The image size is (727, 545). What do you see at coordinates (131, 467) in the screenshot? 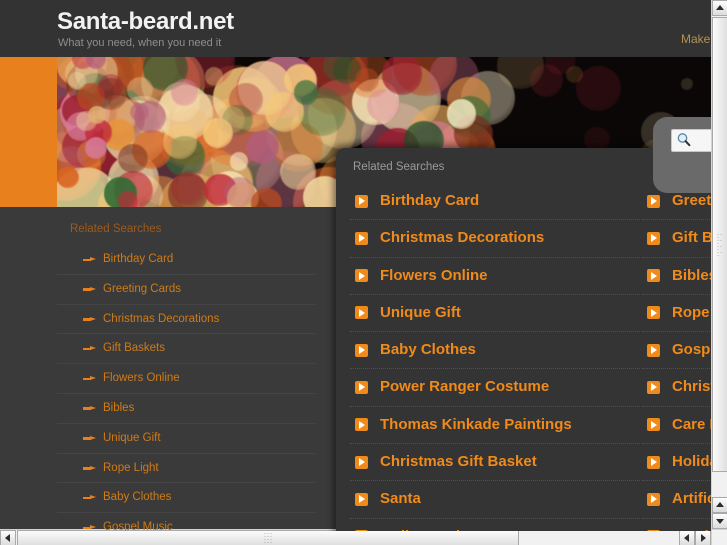
I see `sidebar-item-label: Rope Light` at bounding box center [131, 467].